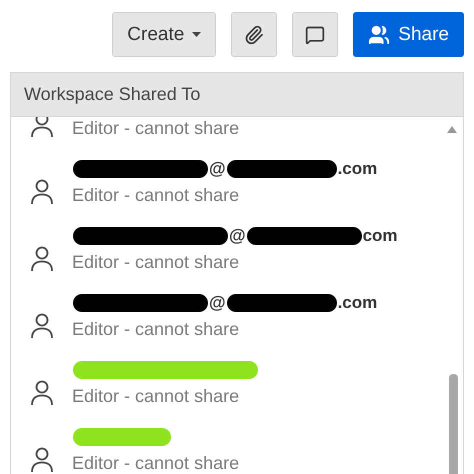 The image size is (474, 474). I want to click on panel-title: Workspace Shared To, so click(237, 95).